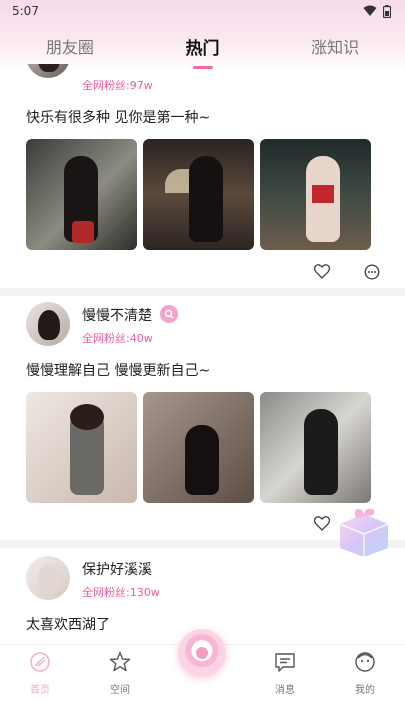 The width and height of the screenshot is (405, 720). Describe the element at coordinates (285, 662) in the screenshot. I see `message-icon` at that location.